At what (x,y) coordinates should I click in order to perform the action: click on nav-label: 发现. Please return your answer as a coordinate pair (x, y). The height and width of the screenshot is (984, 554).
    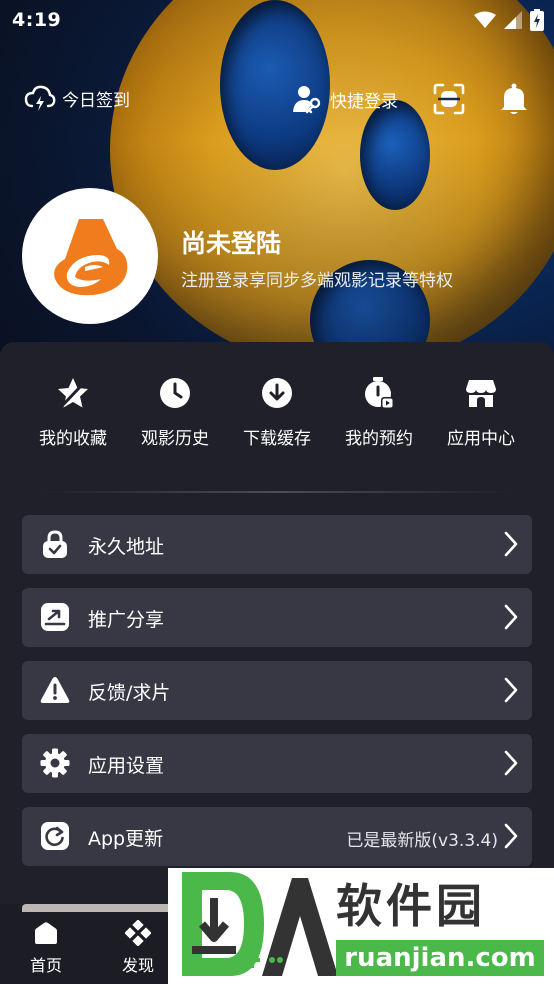
    Looking at the image, I should click on (137, 965).